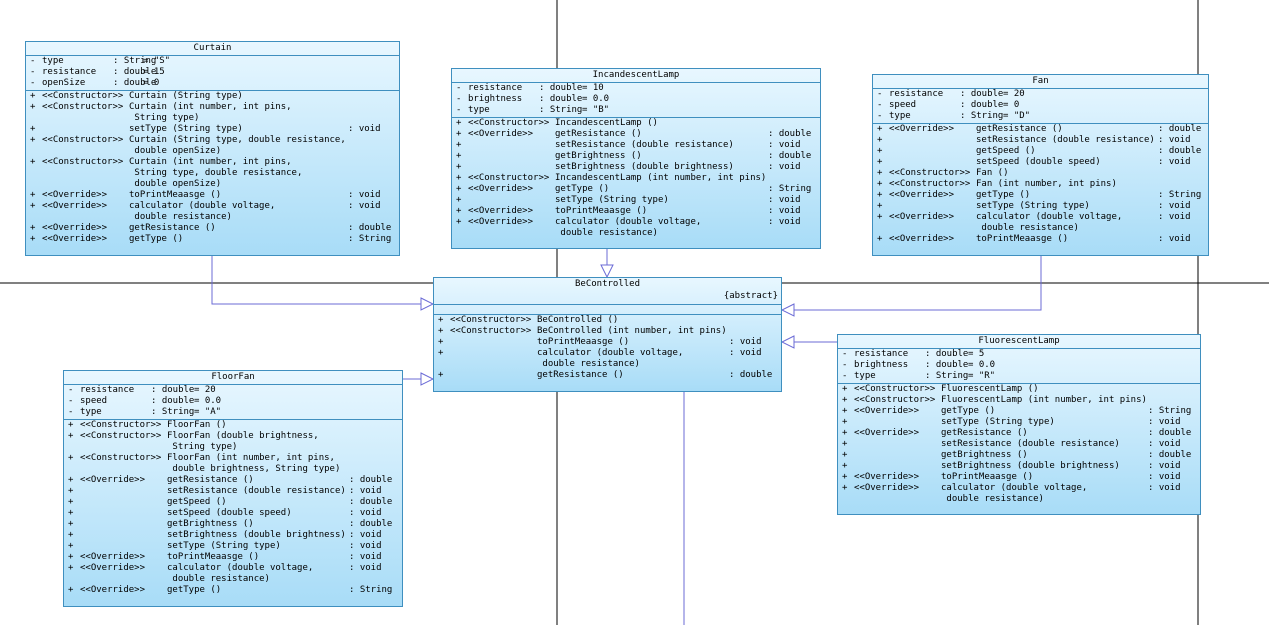 This screenshot has height=625, width=1269. What do you see at coordinates (1019, 389) in the screenshot?
I see `method-row: + <<Constructor>> FluorescentLamp ()` at bounding box center [1019, 389].